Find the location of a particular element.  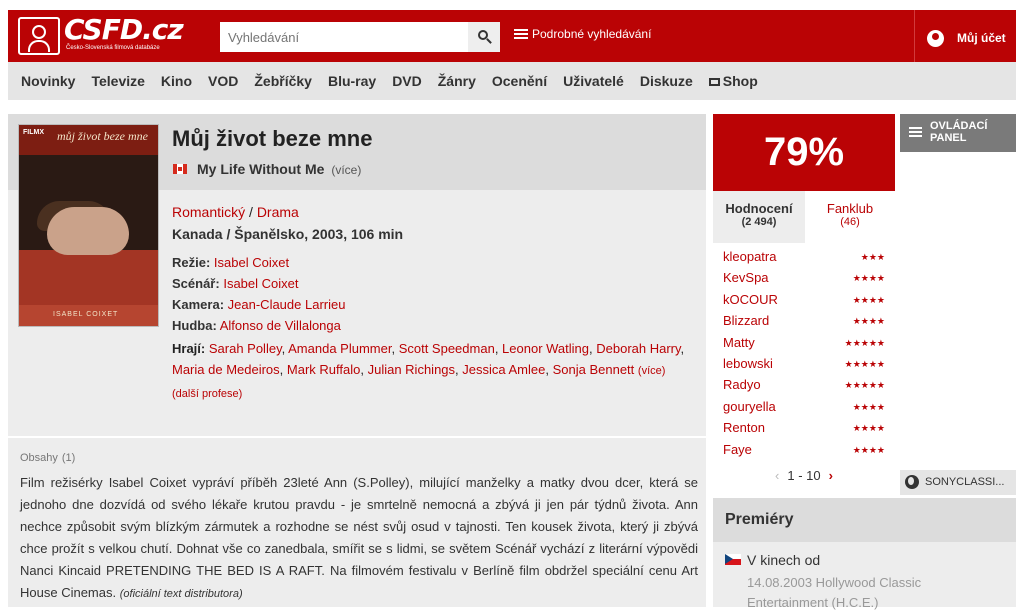

stars-icon: ★★★ is located at coordinates (872, 257).